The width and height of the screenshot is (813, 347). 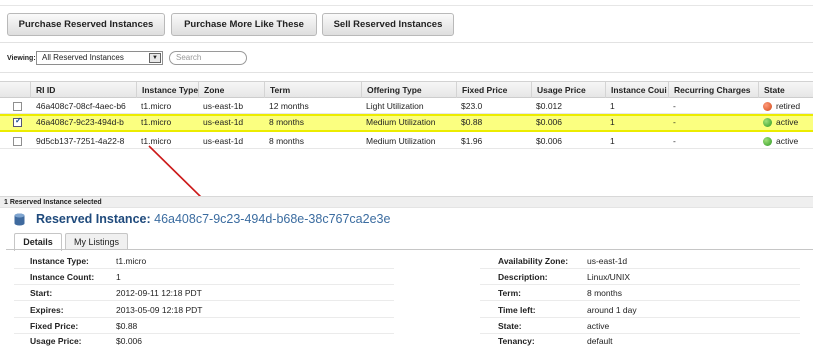 I want to click on search-input: Search, so click(x=208, y=58).